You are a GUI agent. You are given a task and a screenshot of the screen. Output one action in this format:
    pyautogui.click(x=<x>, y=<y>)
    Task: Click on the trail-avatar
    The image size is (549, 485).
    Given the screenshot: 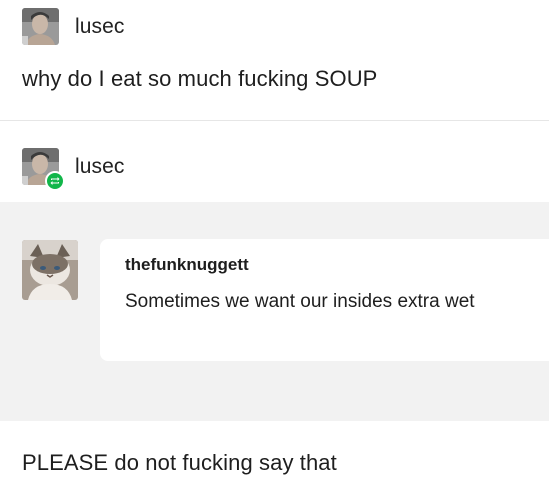 What is the action you would take?
    pyautogui.click(x=50, y=270)
    